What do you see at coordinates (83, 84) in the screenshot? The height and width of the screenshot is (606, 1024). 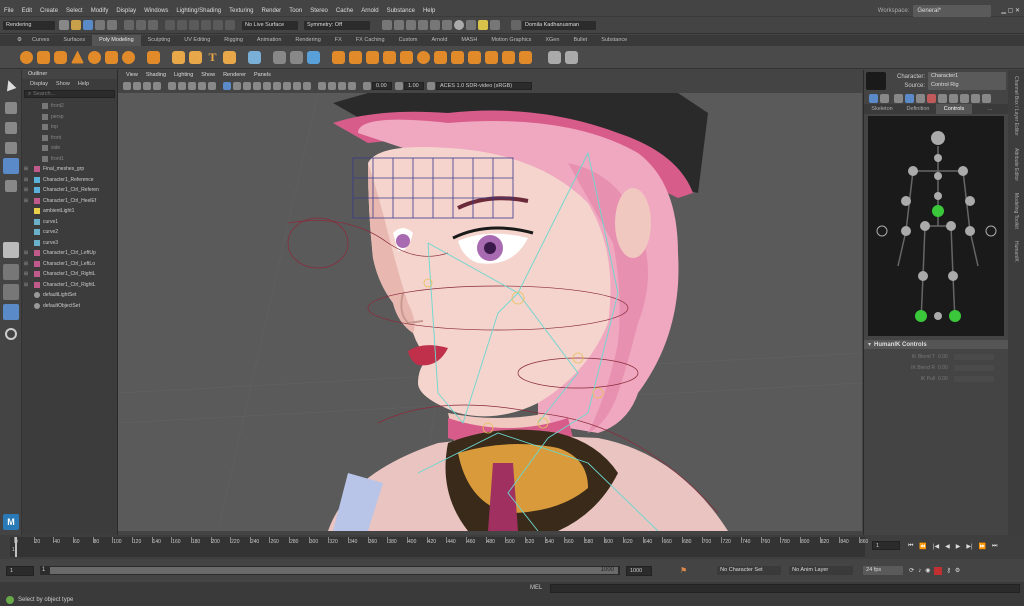 I see `outliner-menu-item: Help` at bounding box center [83, 84].